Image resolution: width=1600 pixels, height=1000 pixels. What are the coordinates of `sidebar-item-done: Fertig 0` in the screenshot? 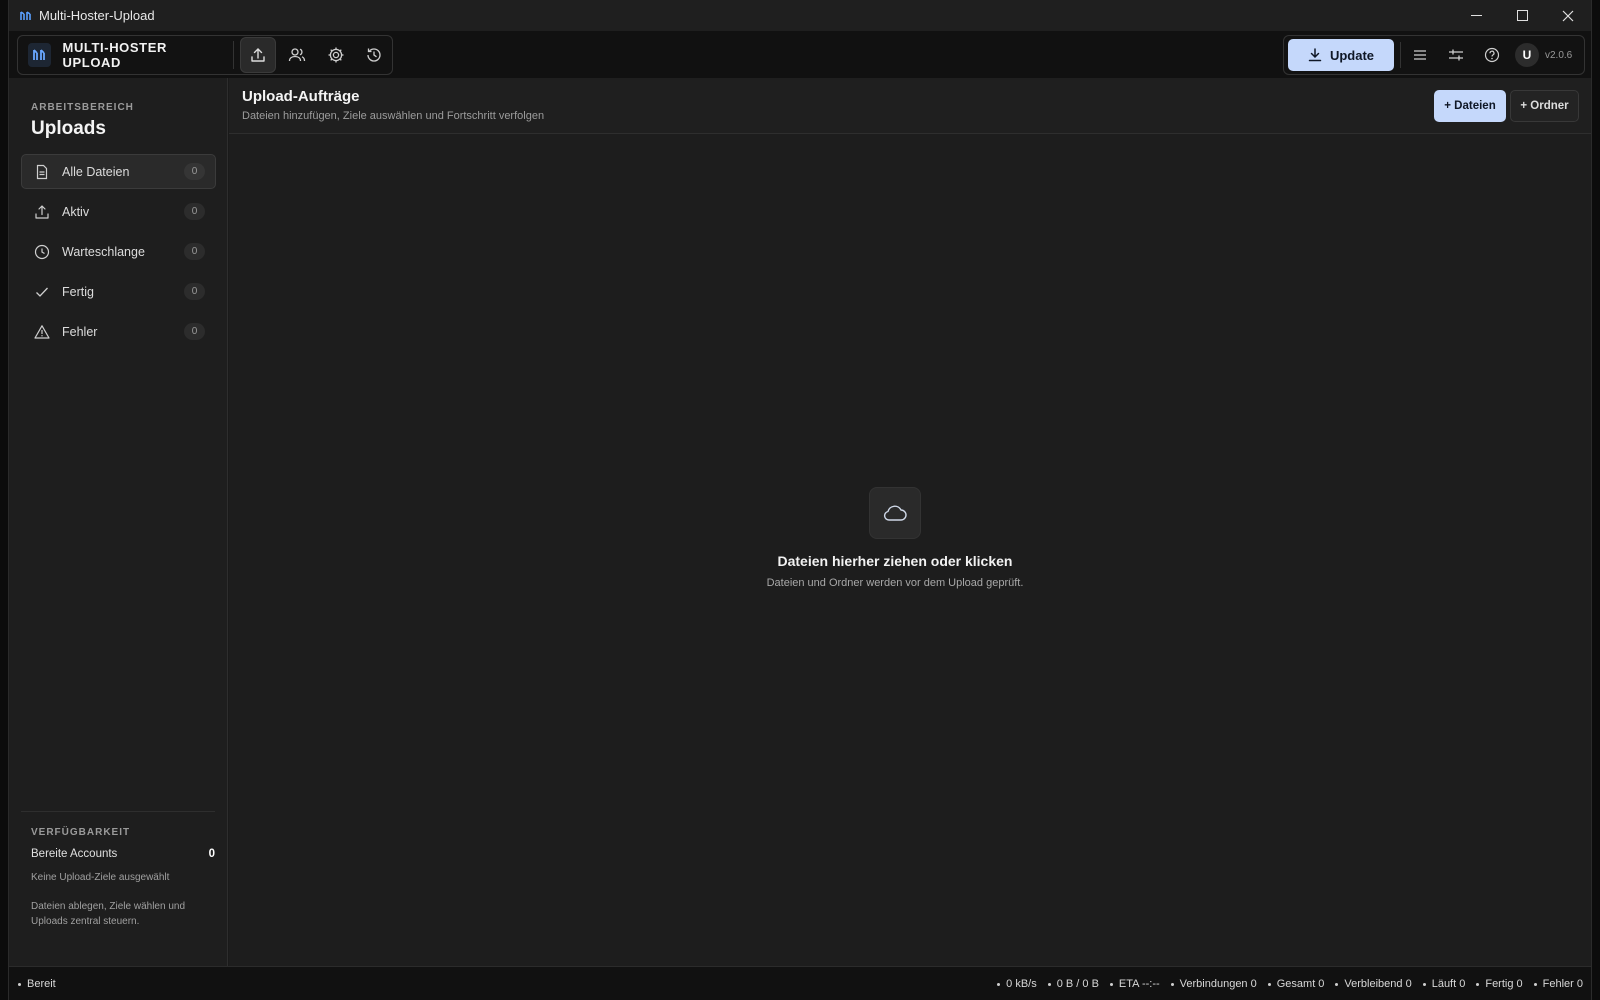 It's located at (118, 291).